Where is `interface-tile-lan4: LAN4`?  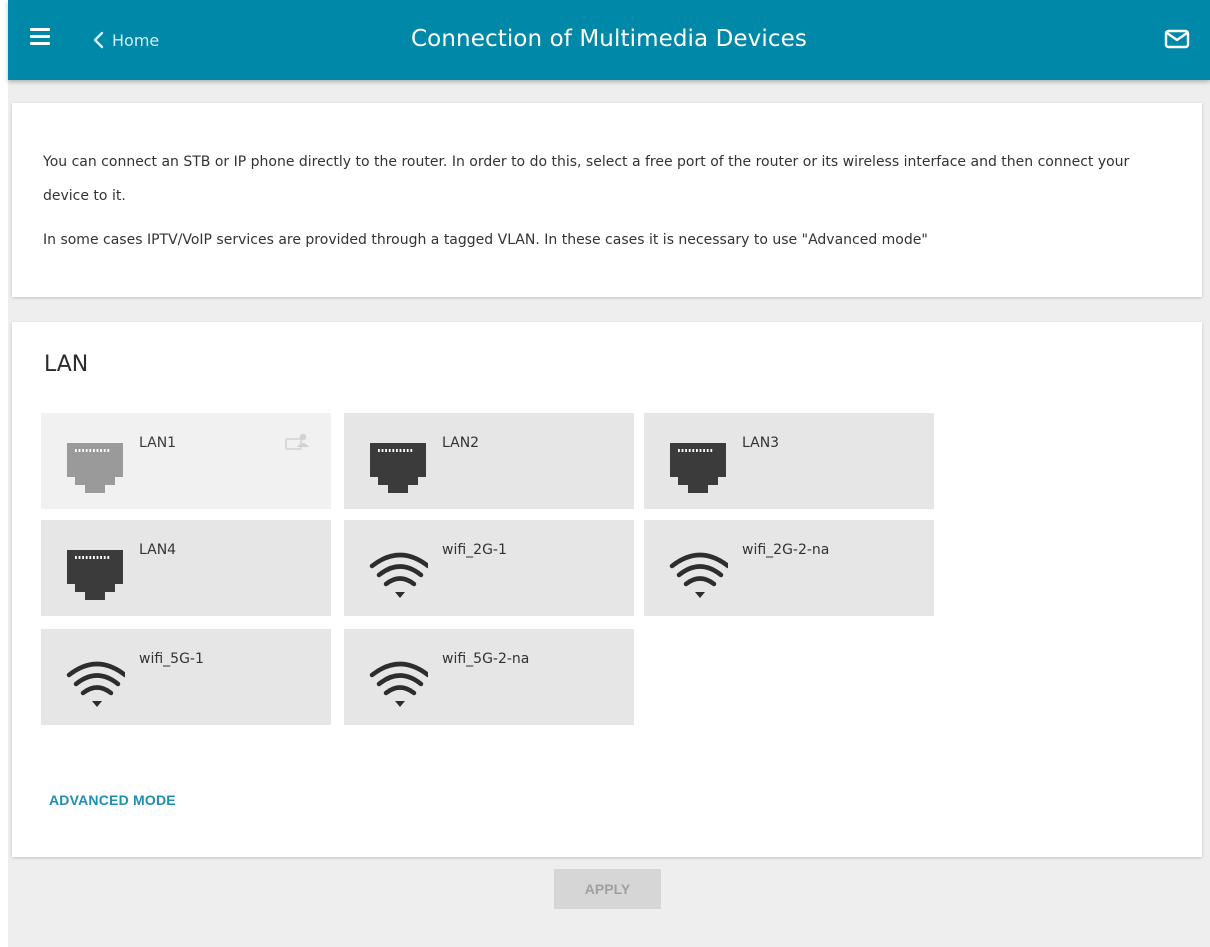
interface-tile-lan4: LAN4 is located at coordinates (186, 568).